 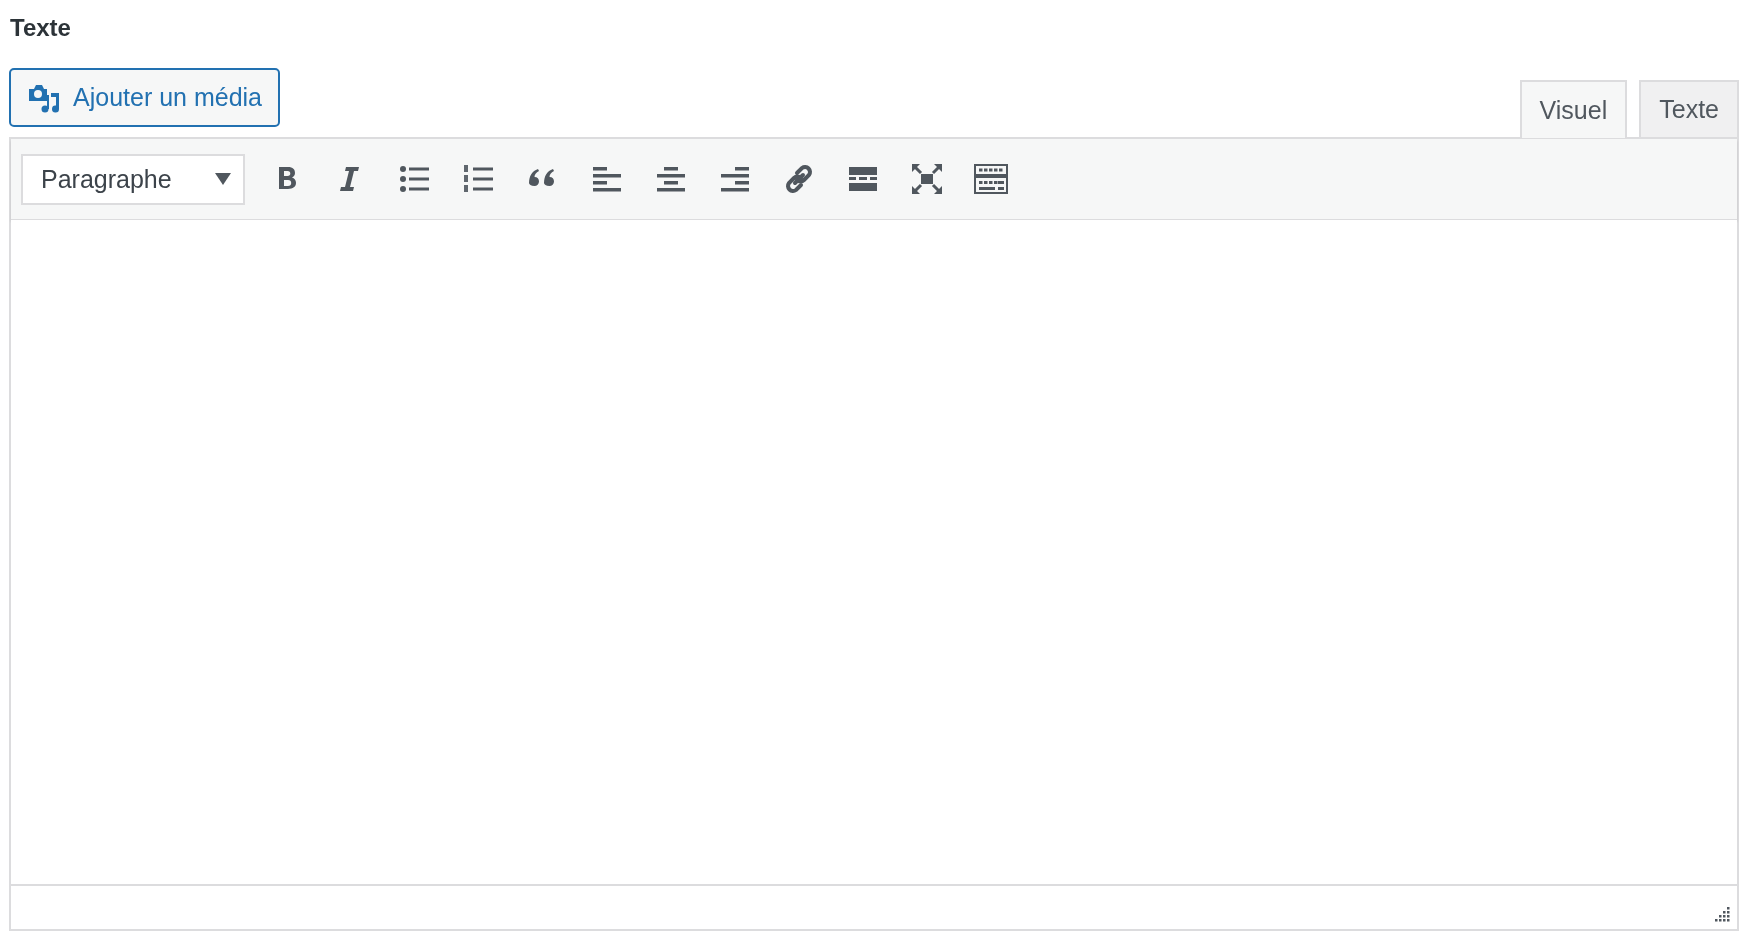 I want to click on caret-icon, so click(x=223, y=179).